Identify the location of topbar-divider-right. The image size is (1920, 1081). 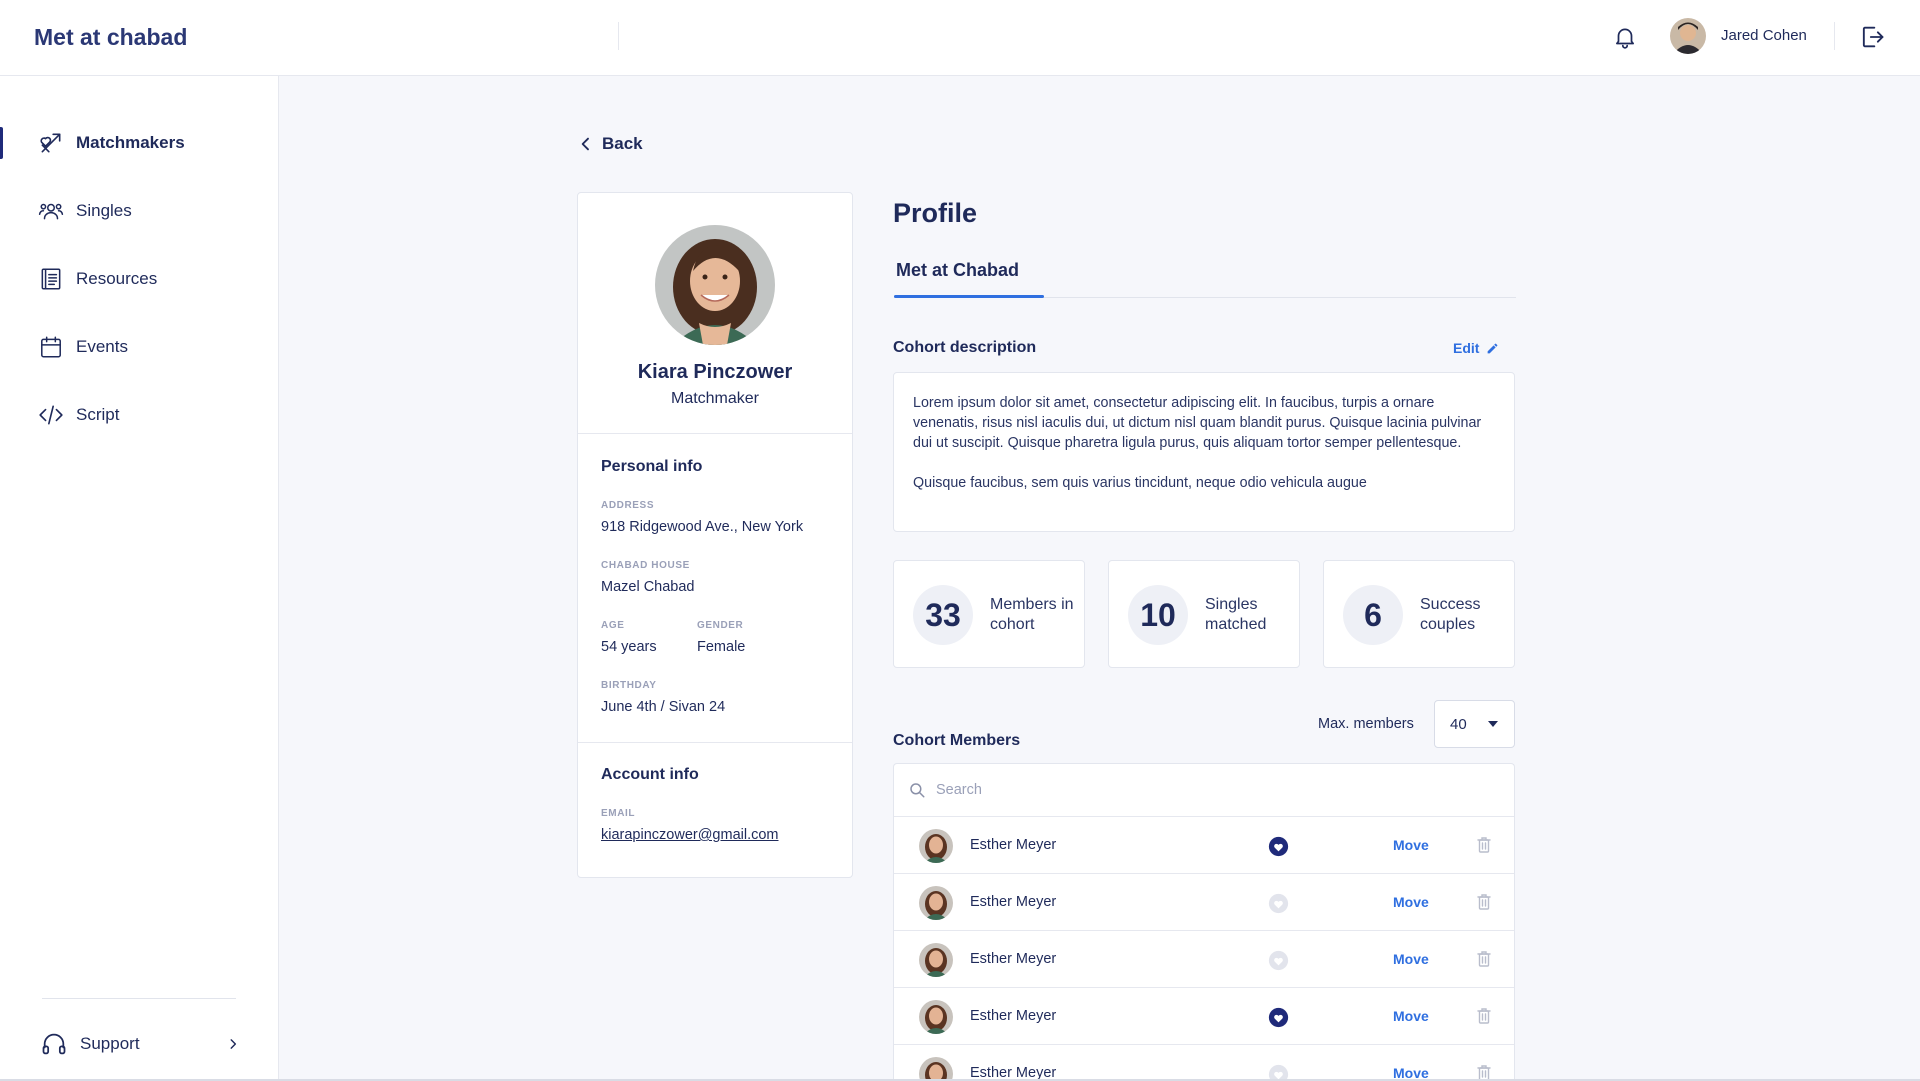
(1834, 36).